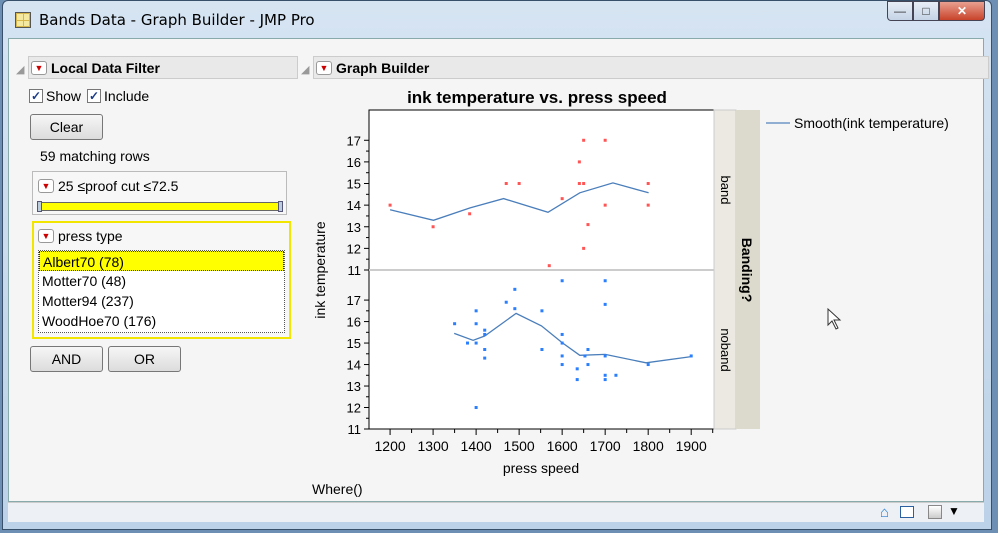 The image size is (998, 533). What do you see at coordinates (725, 349) in the screenshot?
I see `panel-label-noband: noband` at bounding box center [725, 349].